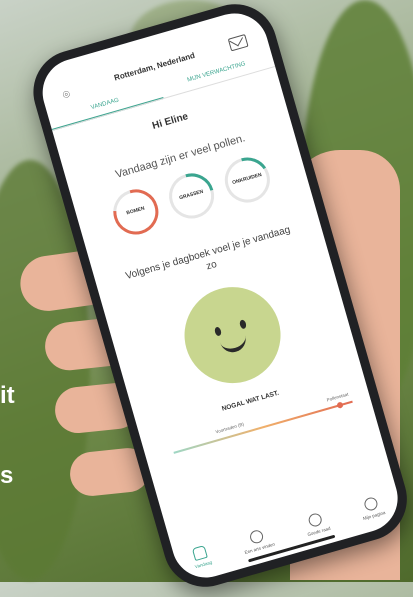 The width and height of the screenshot is (413, 597). I want to click on side-text-2: s, so click(7, 475).